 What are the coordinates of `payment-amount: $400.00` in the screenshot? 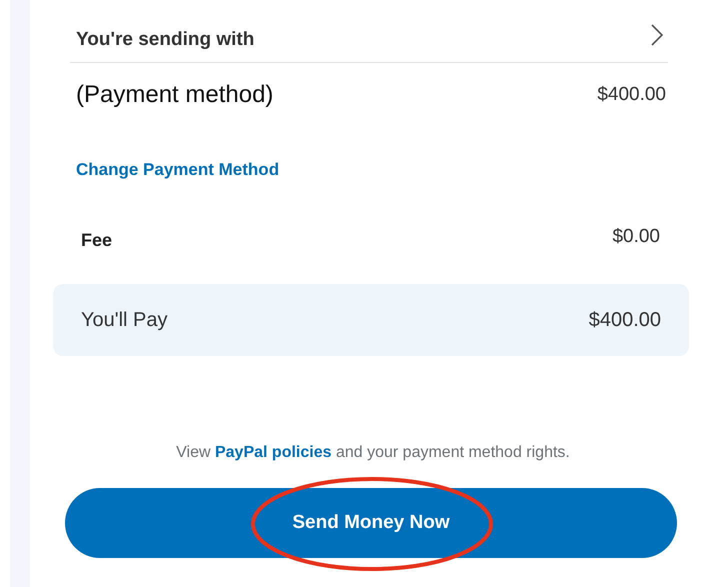 It's located at (631, 94).